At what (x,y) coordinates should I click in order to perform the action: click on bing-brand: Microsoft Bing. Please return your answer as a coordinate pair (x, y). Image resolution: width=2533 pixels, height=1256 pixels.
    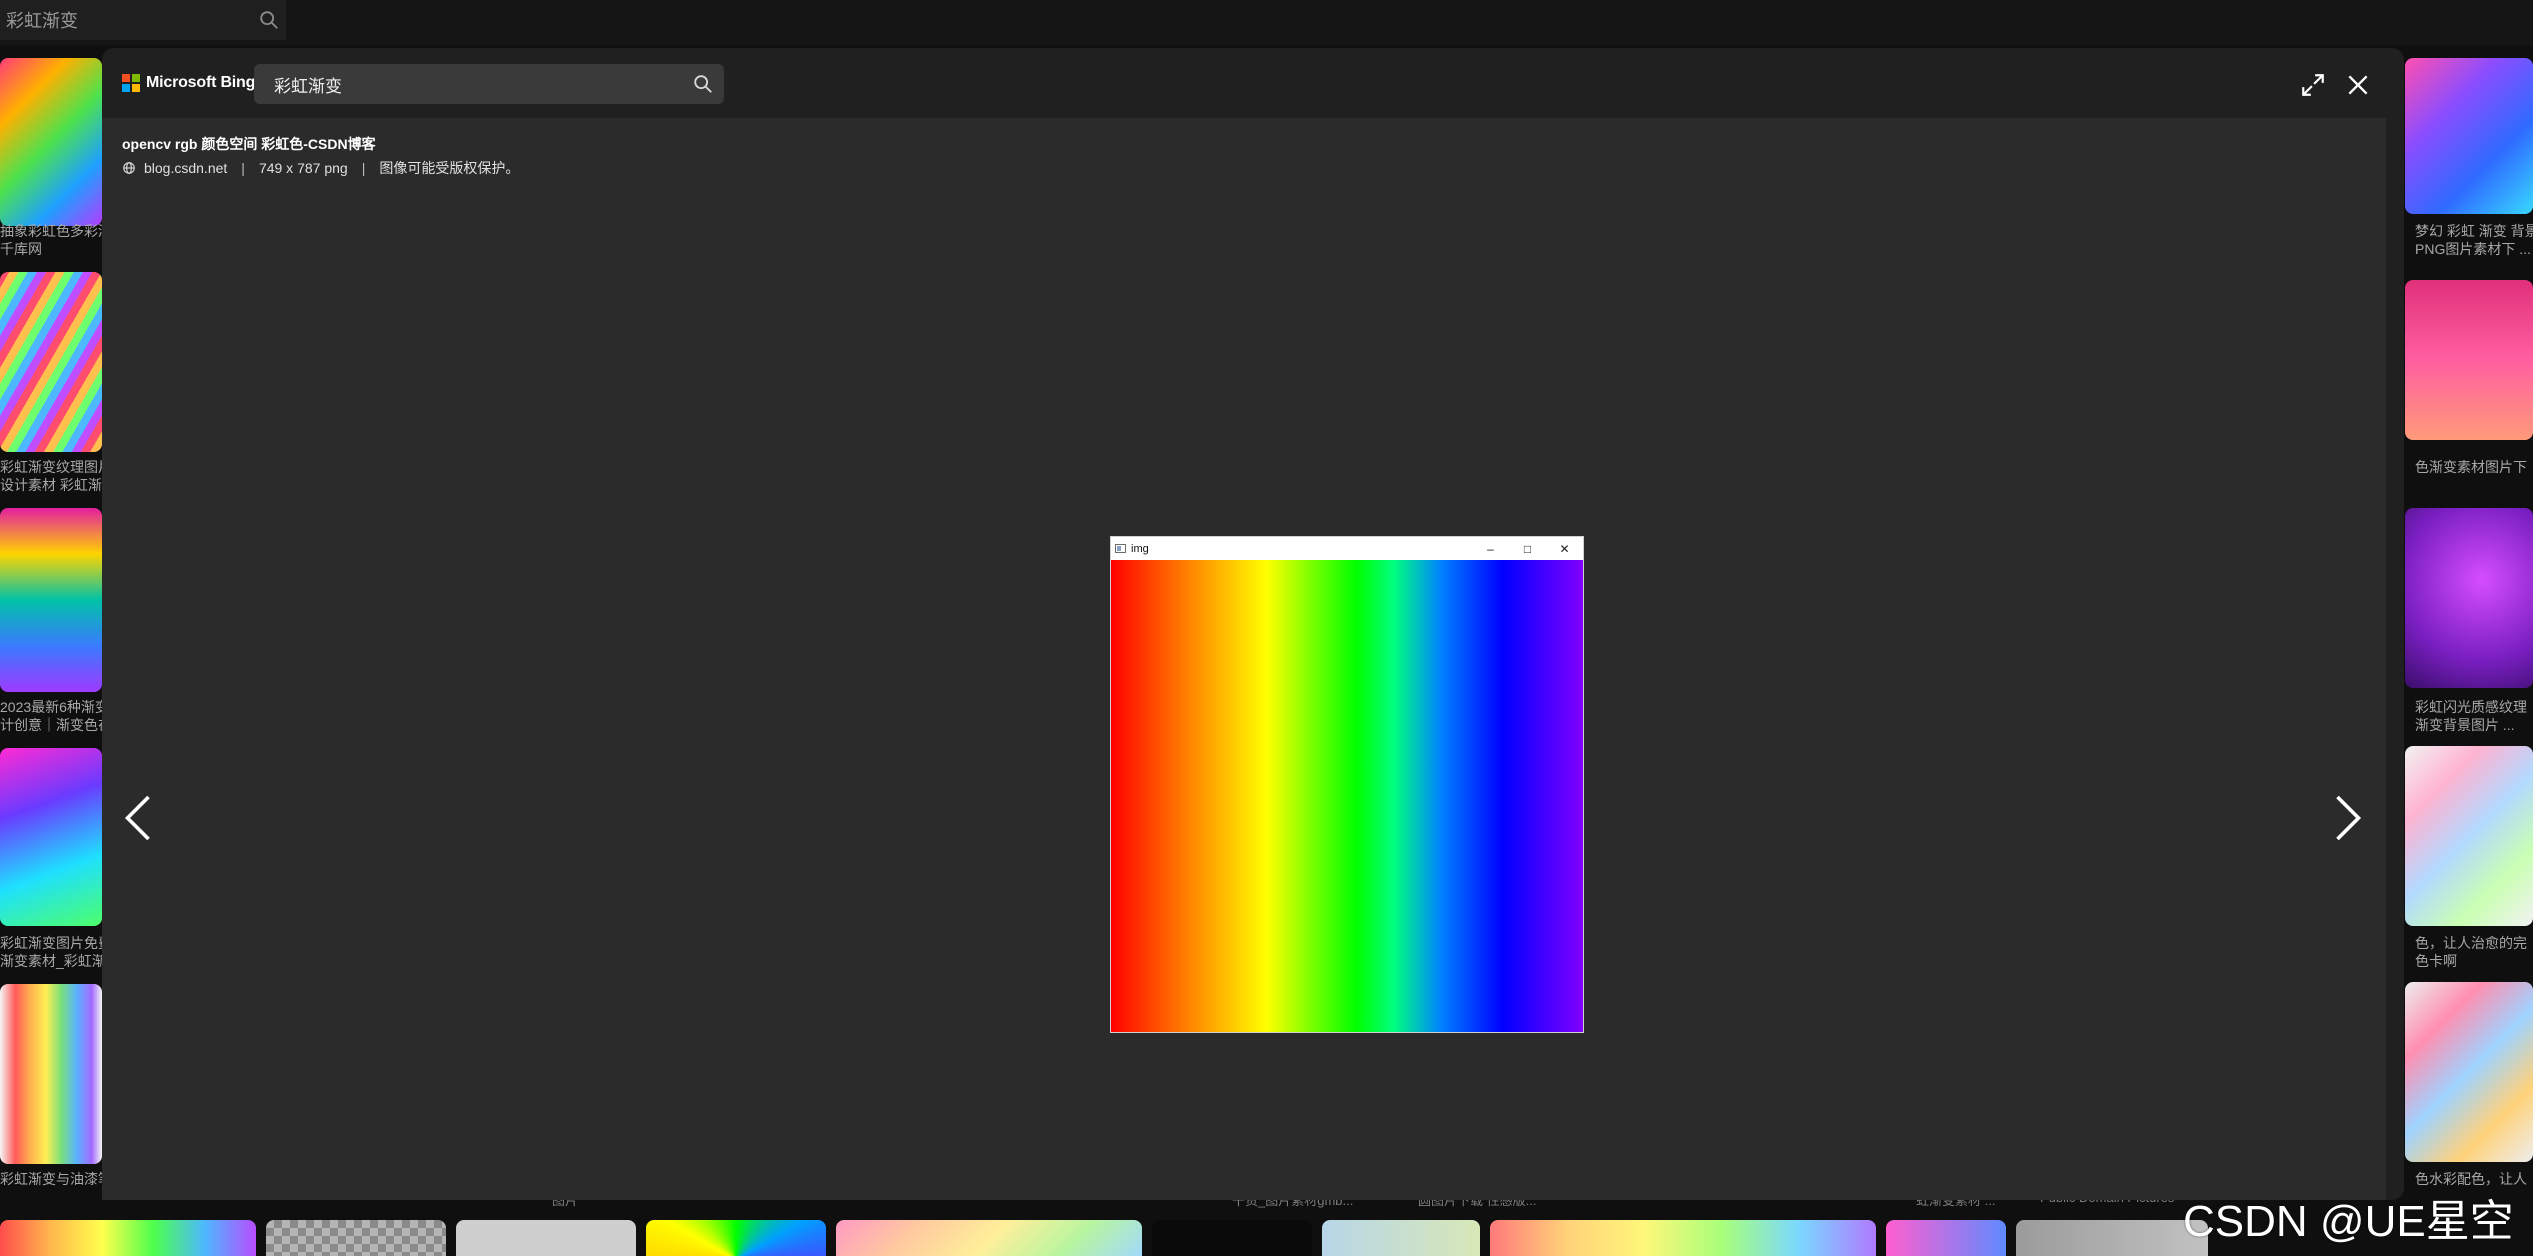
    Looking at the image, I should click on (188, 83).